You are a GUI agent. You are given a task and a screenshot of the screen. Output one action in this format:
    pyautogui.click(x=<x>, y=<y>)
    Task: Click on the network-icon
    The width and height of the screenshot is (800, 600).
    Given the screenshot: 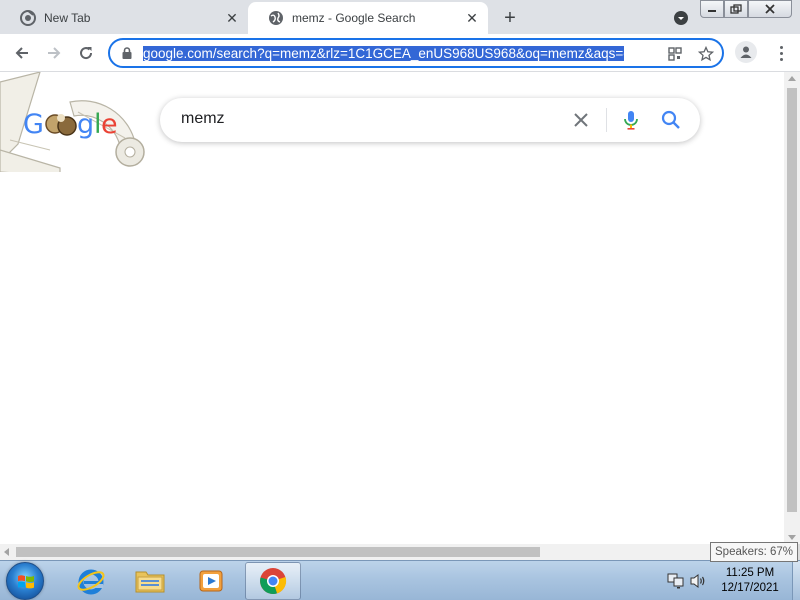 What is the action you would take?
    pyautogui.click(x=676, y=581)
    